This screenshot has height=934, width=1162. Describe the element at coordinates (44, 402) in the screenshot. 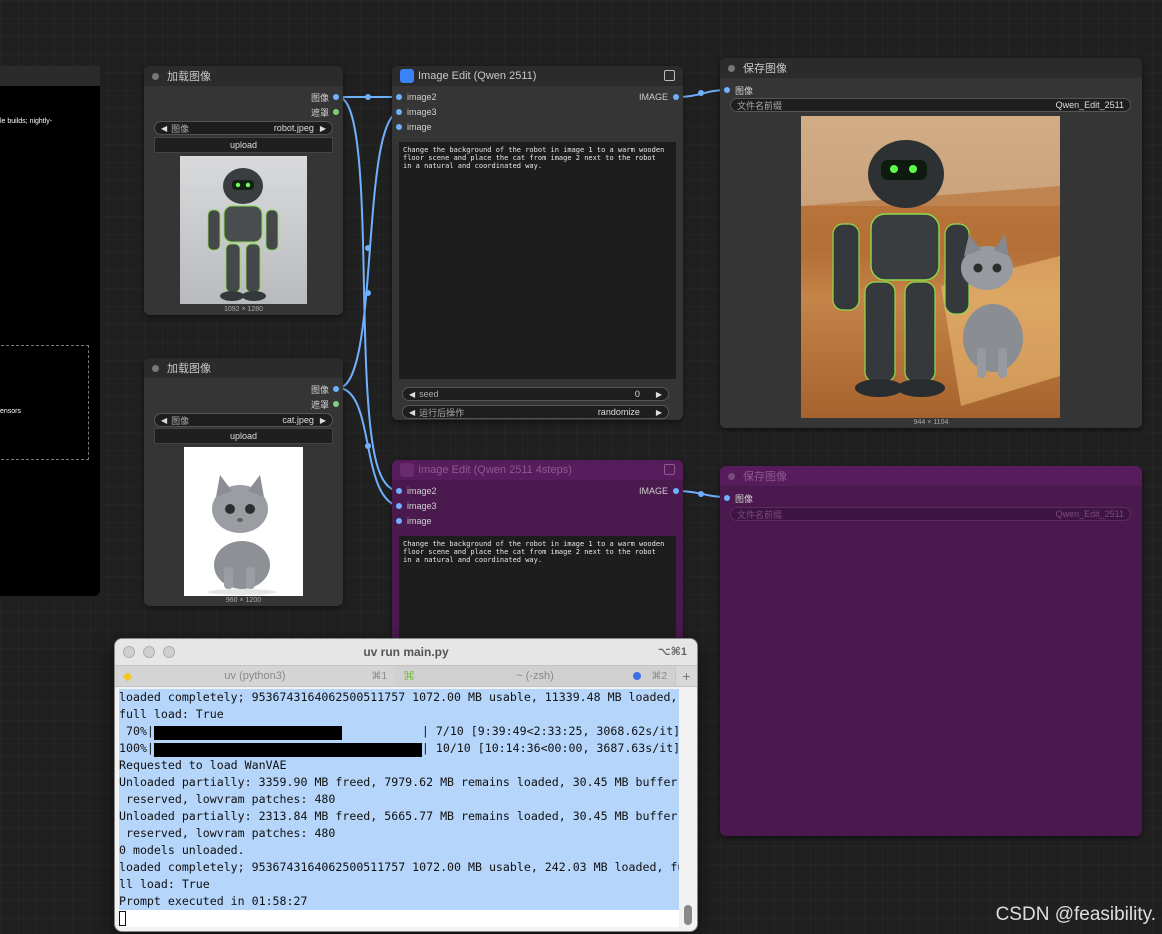

I see `left-panel-dashed-box` at that location.